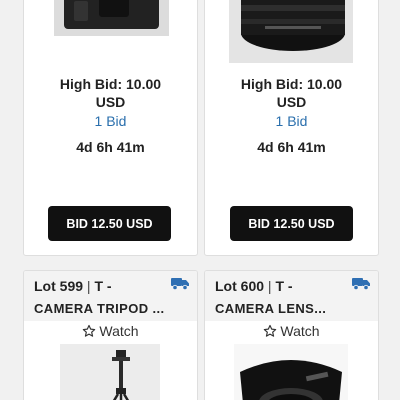  I want to click on lot-line: Lot 599 | T -, so click(110, 286).